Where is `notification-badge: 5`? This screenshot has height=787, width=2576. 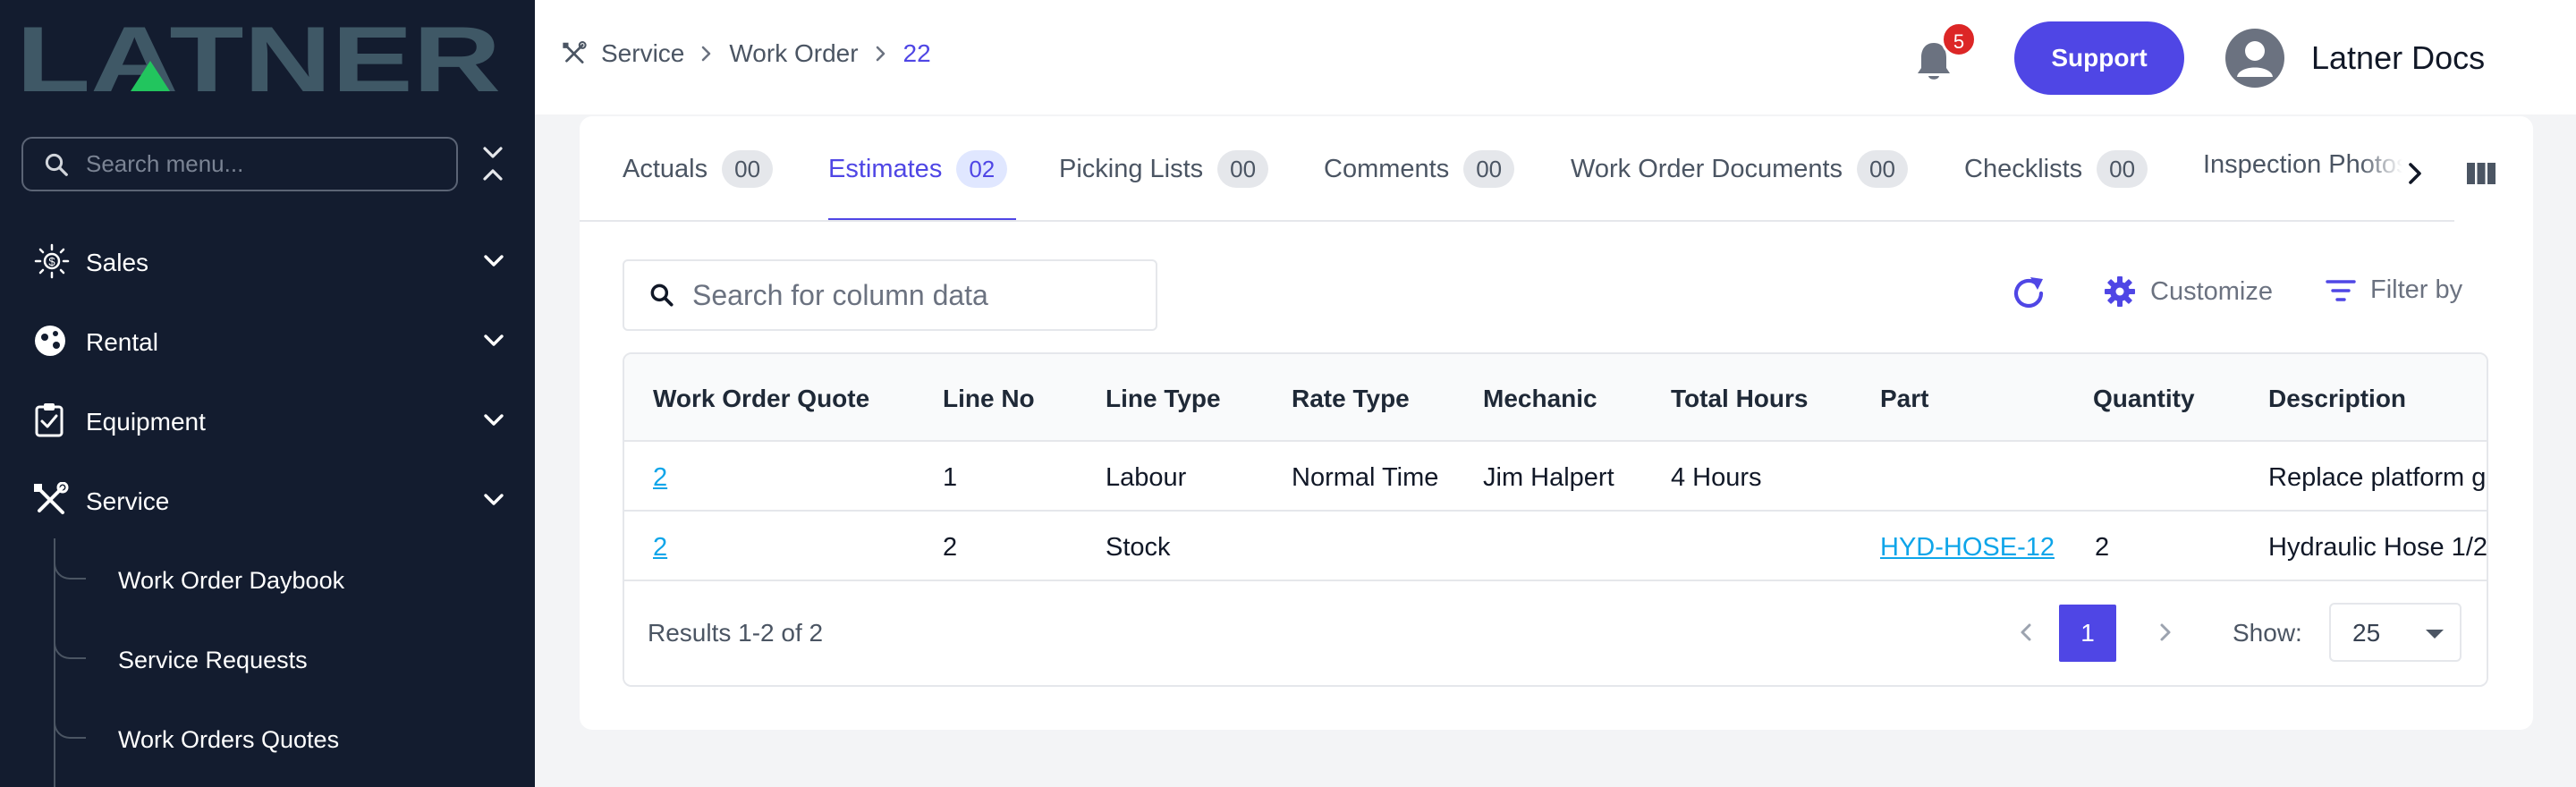
notification-badge: 5 is located at coordinates (1959, 39).